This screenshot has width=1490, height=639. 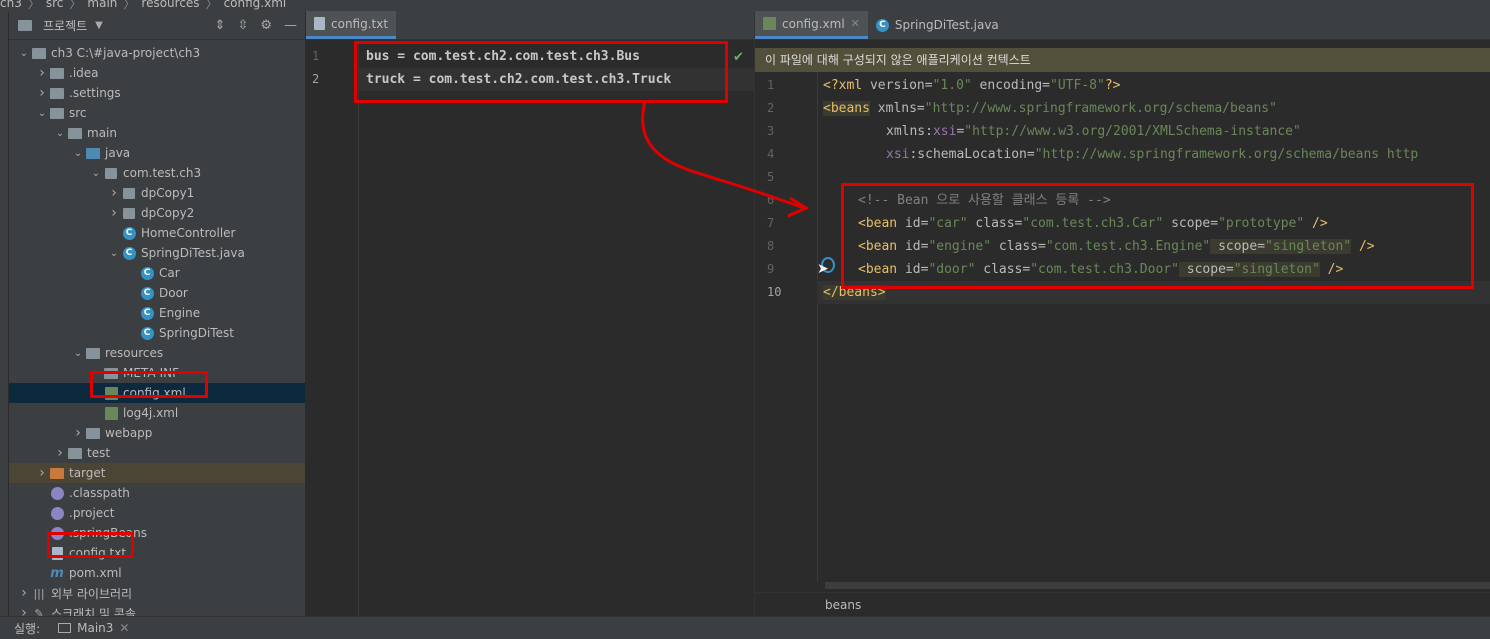 I want to click on run-tab-label: Main3, so click(x=95, y=628).